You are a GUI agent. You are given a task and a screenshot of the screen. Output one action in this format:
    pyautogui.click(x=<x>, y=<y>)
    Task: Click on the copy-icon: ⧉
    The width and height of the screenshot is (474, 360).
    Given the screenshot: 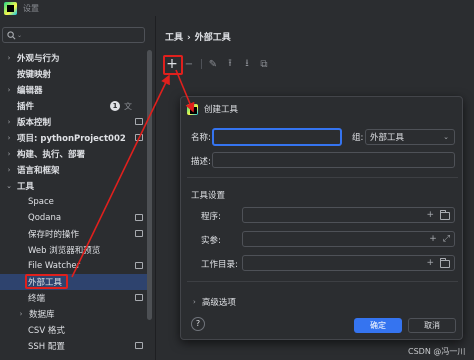 What is the action you would take?
    pyautogui.click(x=264, y=64)
    